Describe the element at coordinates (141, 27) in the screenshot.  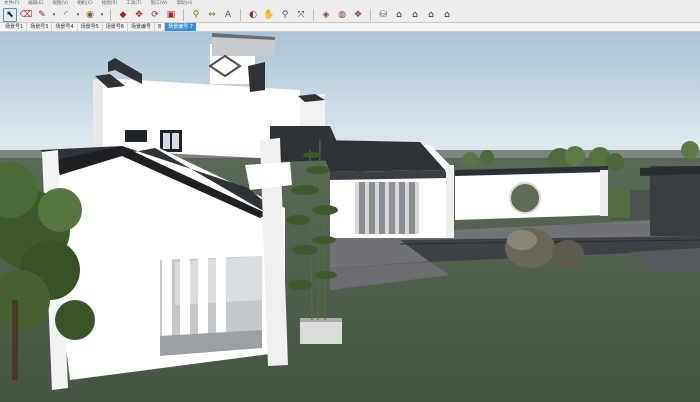
I see `scene-tab: 场景编号` at that location.